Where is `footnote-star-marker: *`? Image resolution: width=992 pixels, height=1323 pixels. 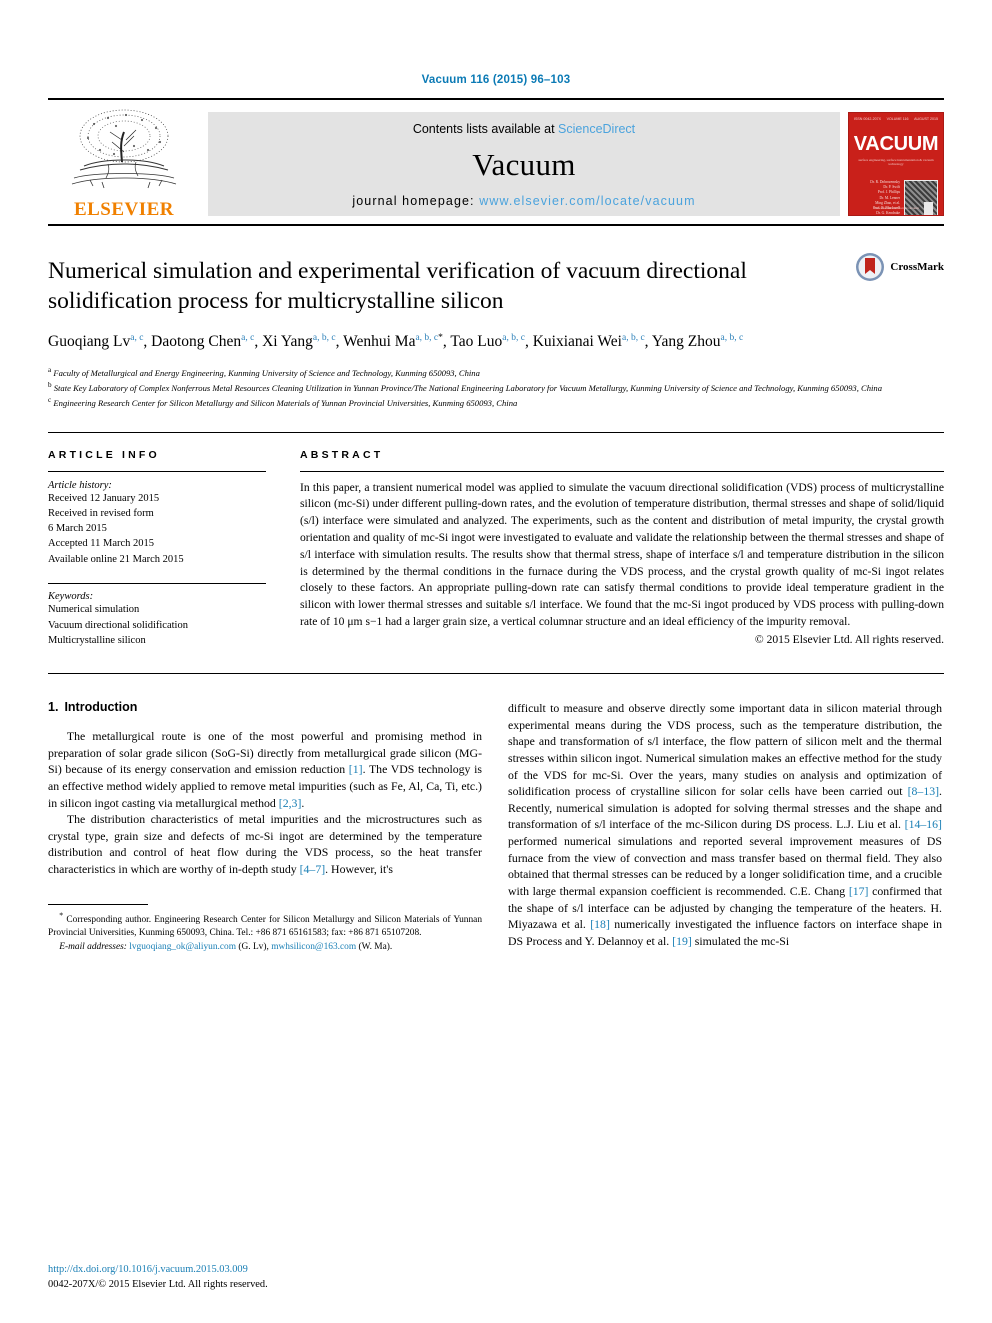
footnote-star-marker: * is located at coordinates (61, 915).